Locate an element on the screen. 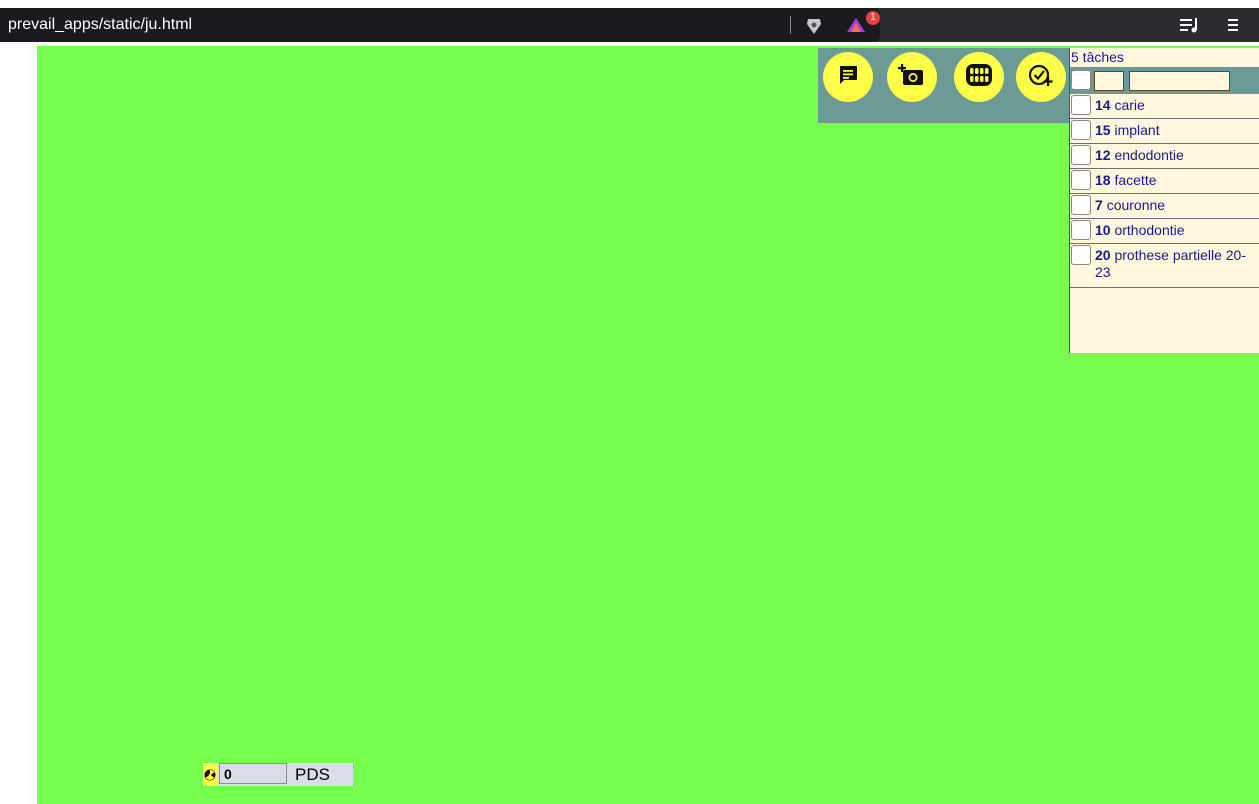 Image resolution: width=1259 pixels, height=804 pixels. message-icon is located at coordinates (848, 77).